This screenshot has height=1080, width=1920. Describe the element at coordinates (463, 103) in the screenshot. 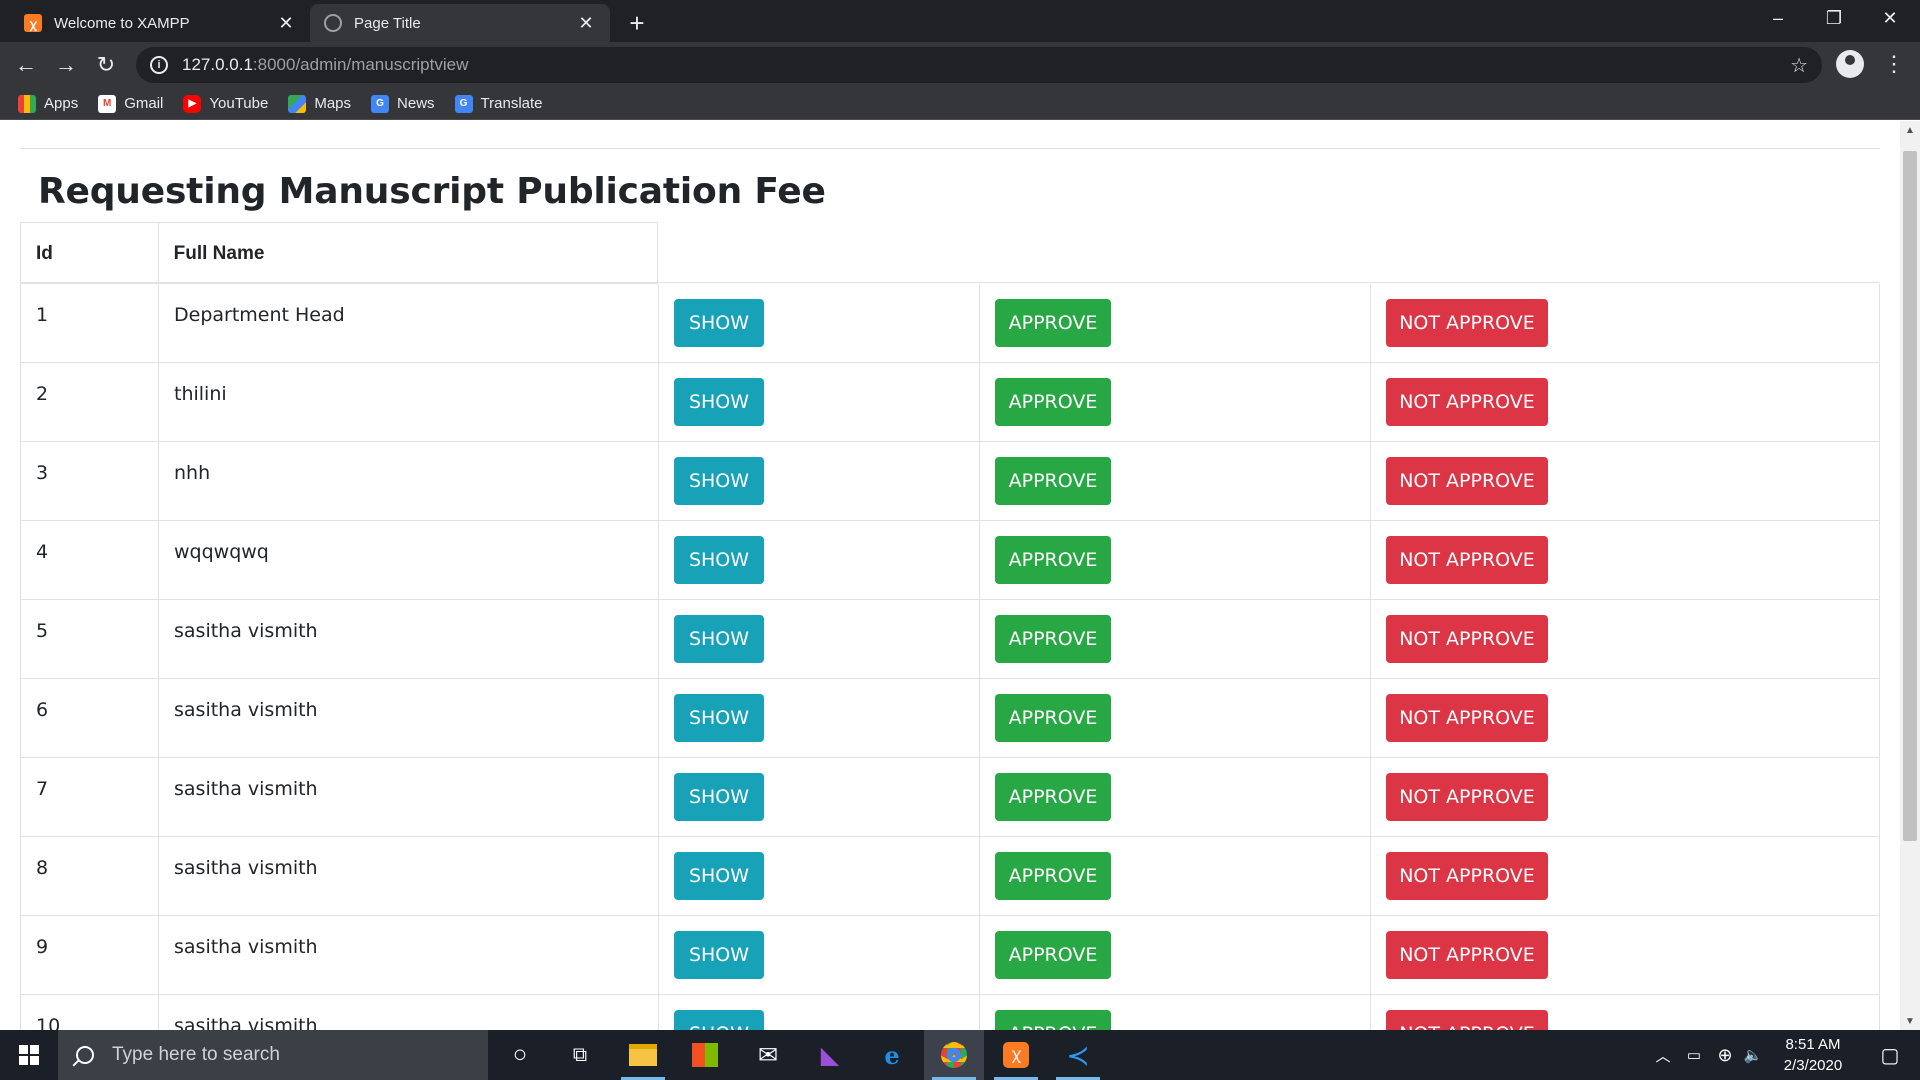

I see `translate-icon: G` at that location.